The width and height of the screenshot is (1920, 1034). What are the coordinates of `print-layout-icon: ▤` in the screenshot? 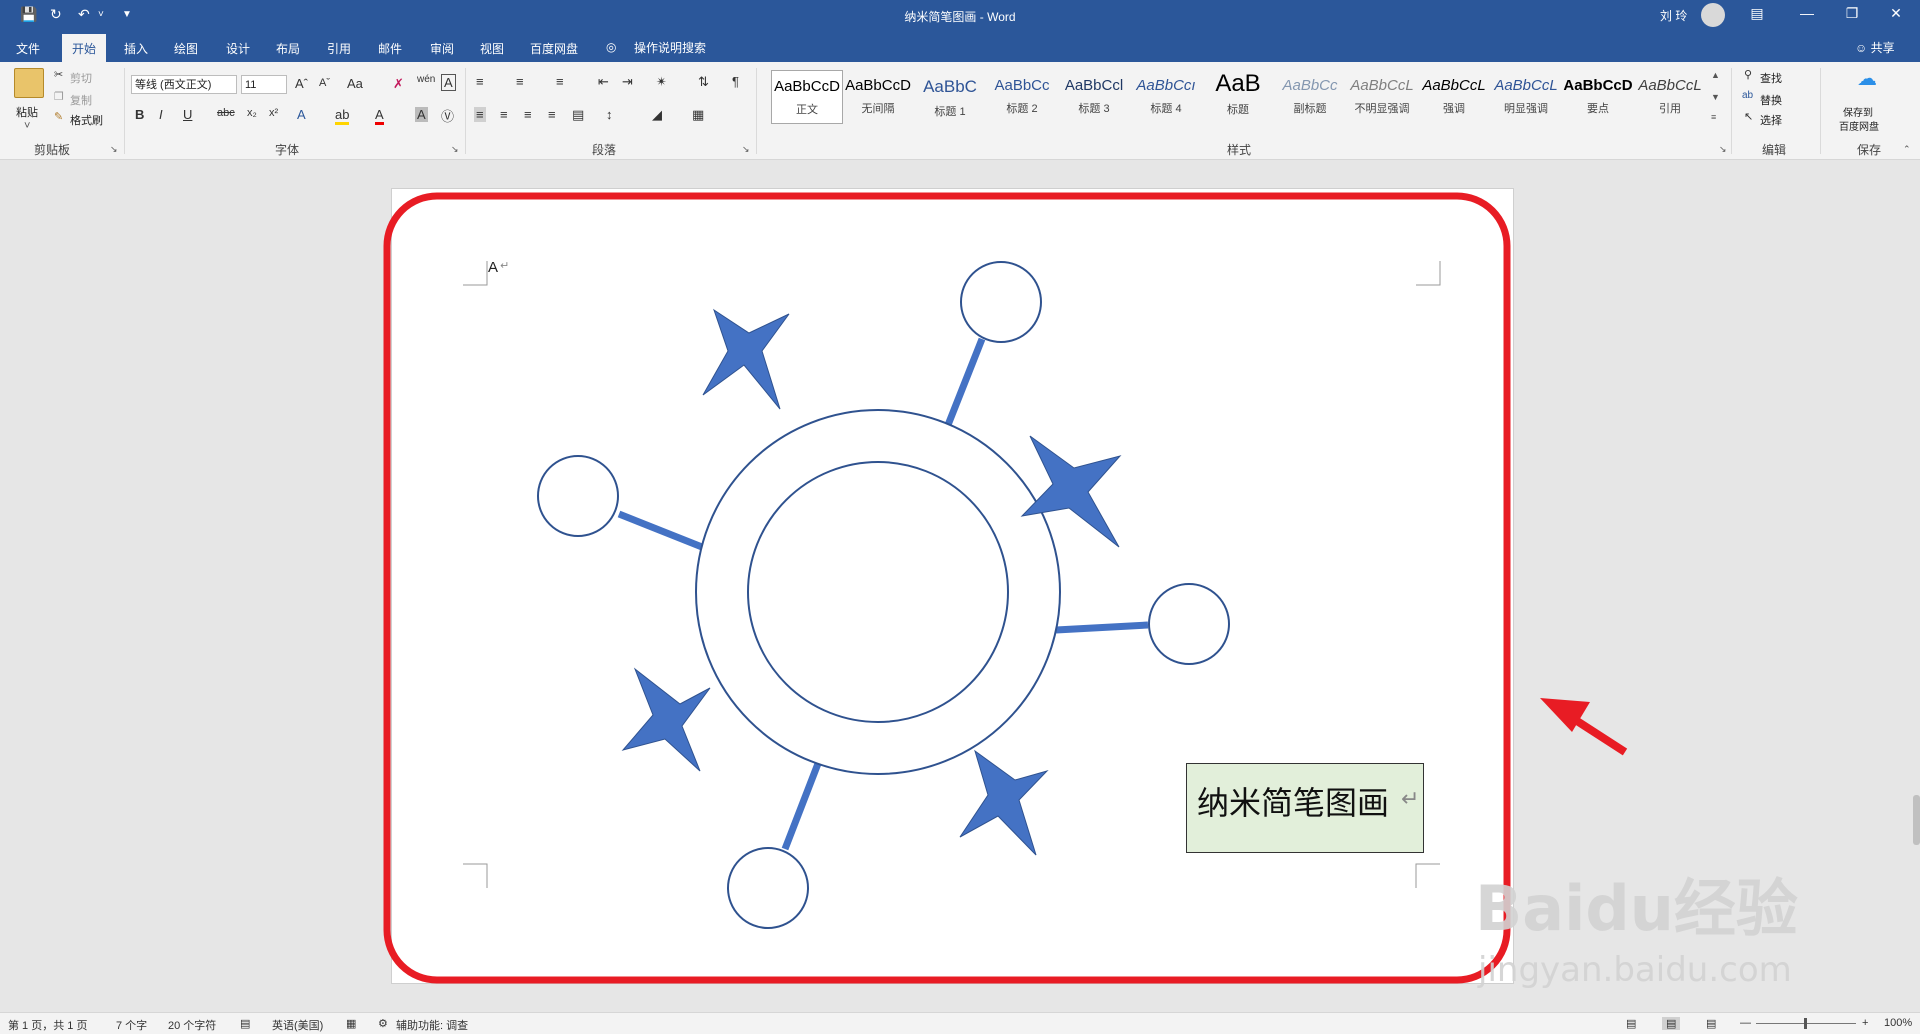 It's located at (1671, 1023).